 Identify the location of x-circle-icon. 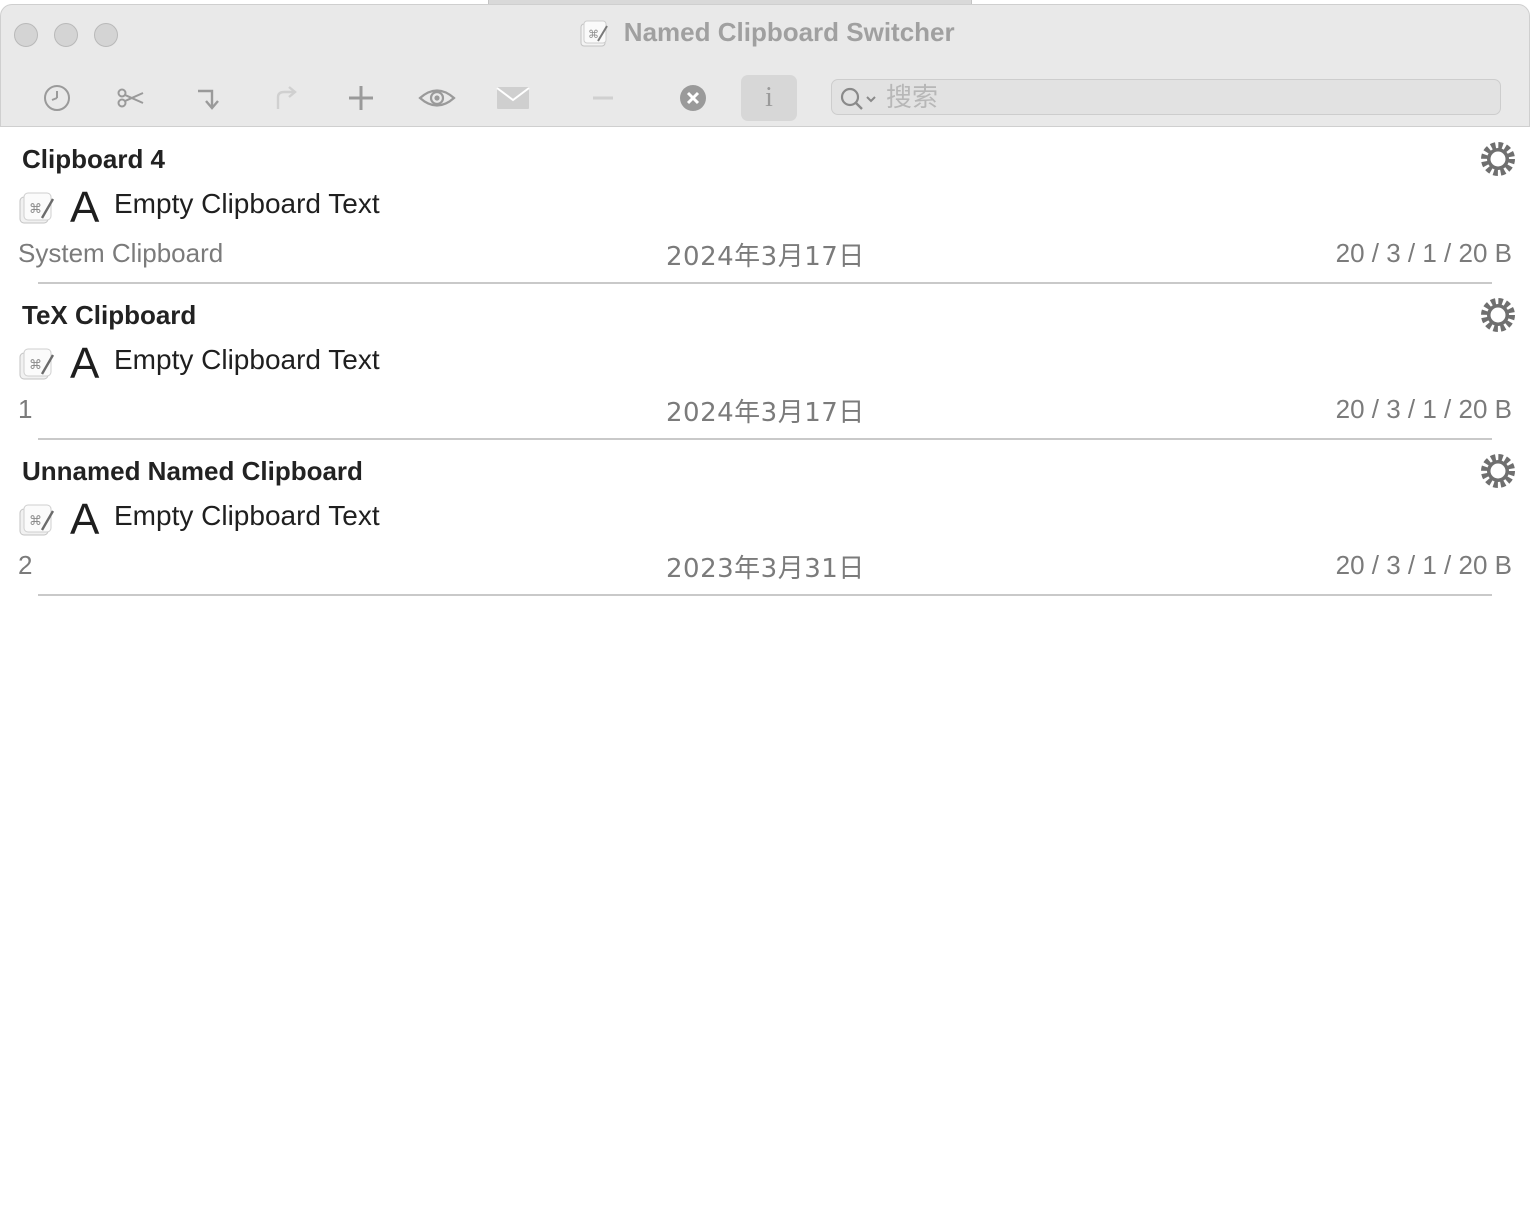
(693, 98).